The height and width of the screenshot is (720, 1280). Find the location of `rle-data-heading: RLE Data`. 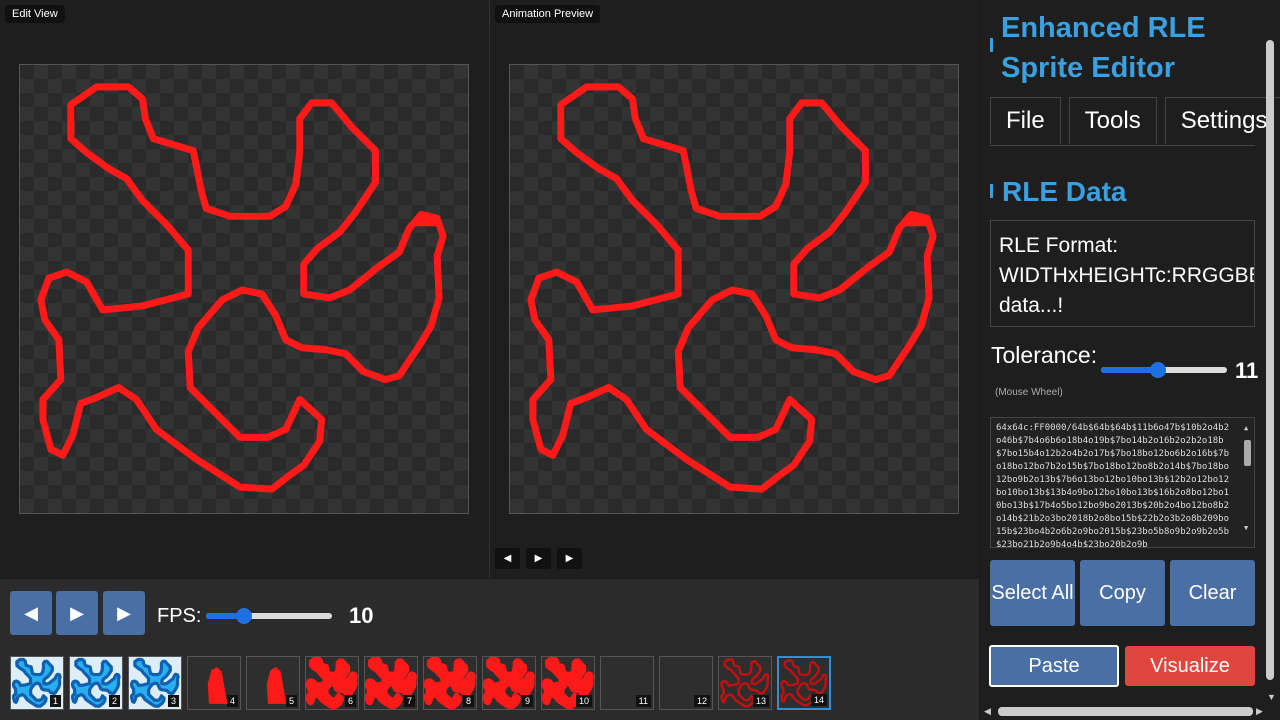

rle-data-heading: RLE Data is located at coordinates (1064, 191).